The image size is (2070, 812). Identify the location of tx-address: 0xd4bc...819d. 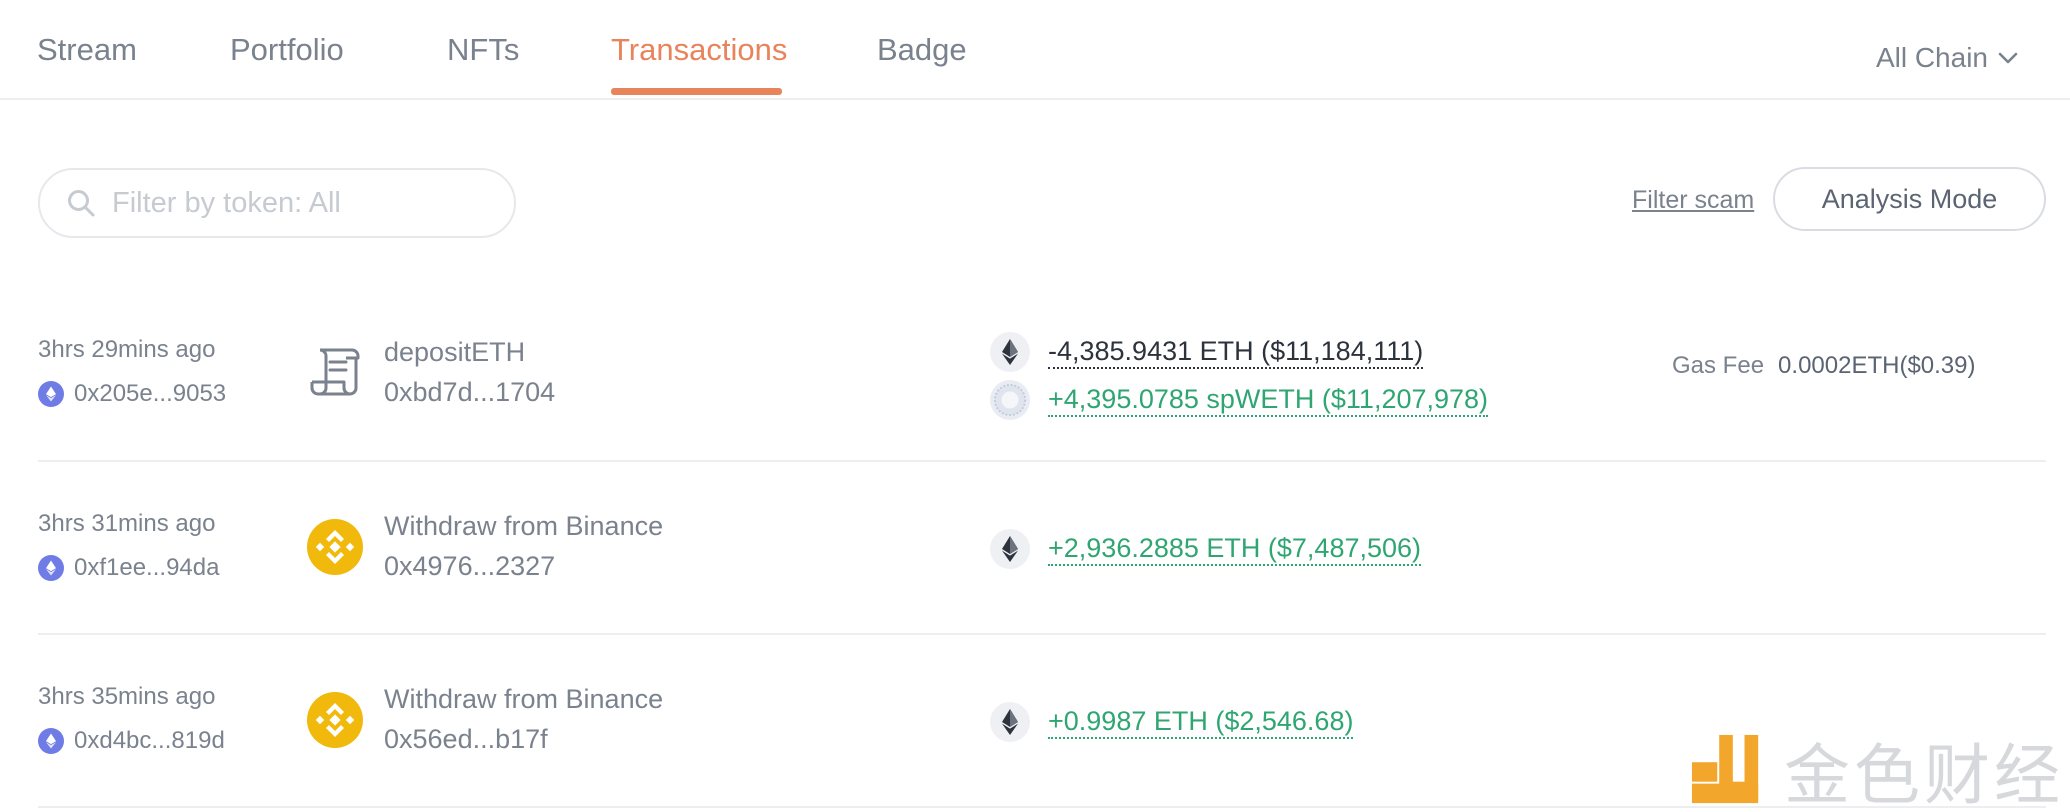
(131, 741).